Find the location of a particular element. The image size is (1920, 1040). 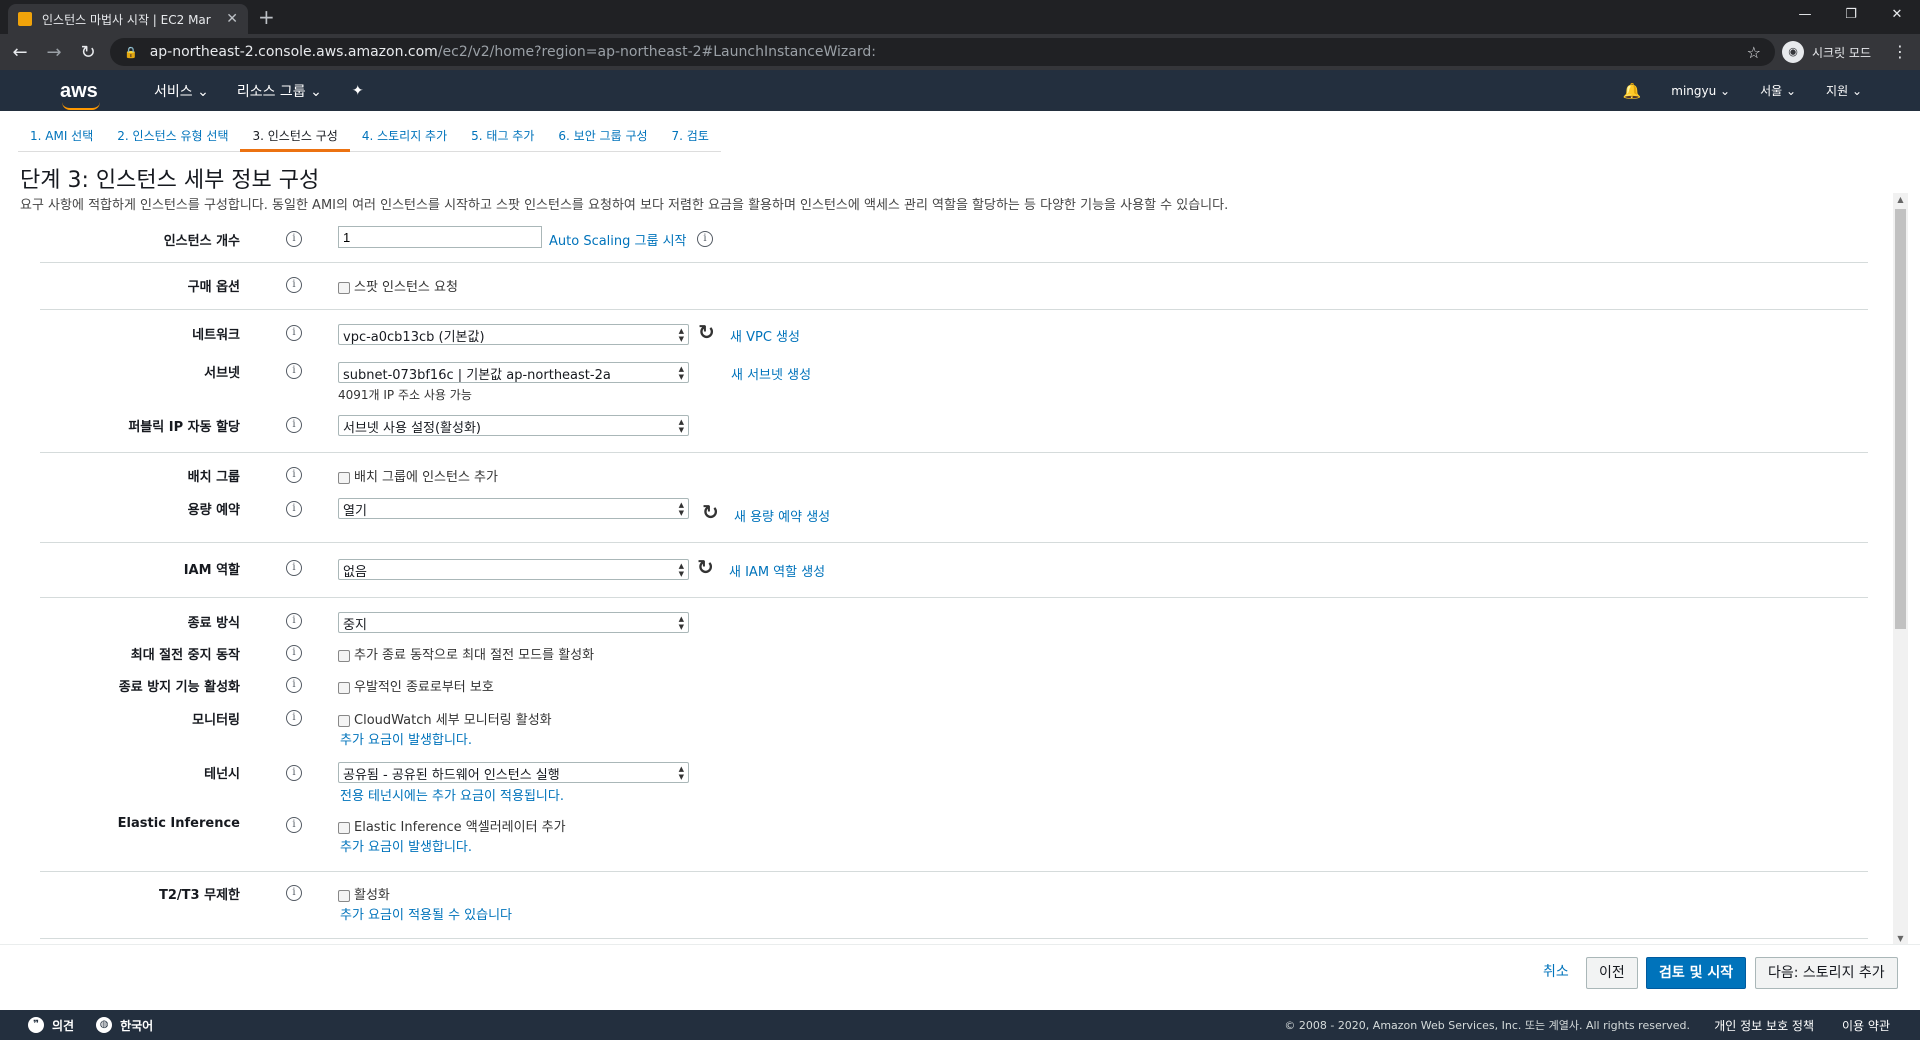

tab-configure-instance: 3. 인스턴스 구성 is located at coordinates (295, 136).